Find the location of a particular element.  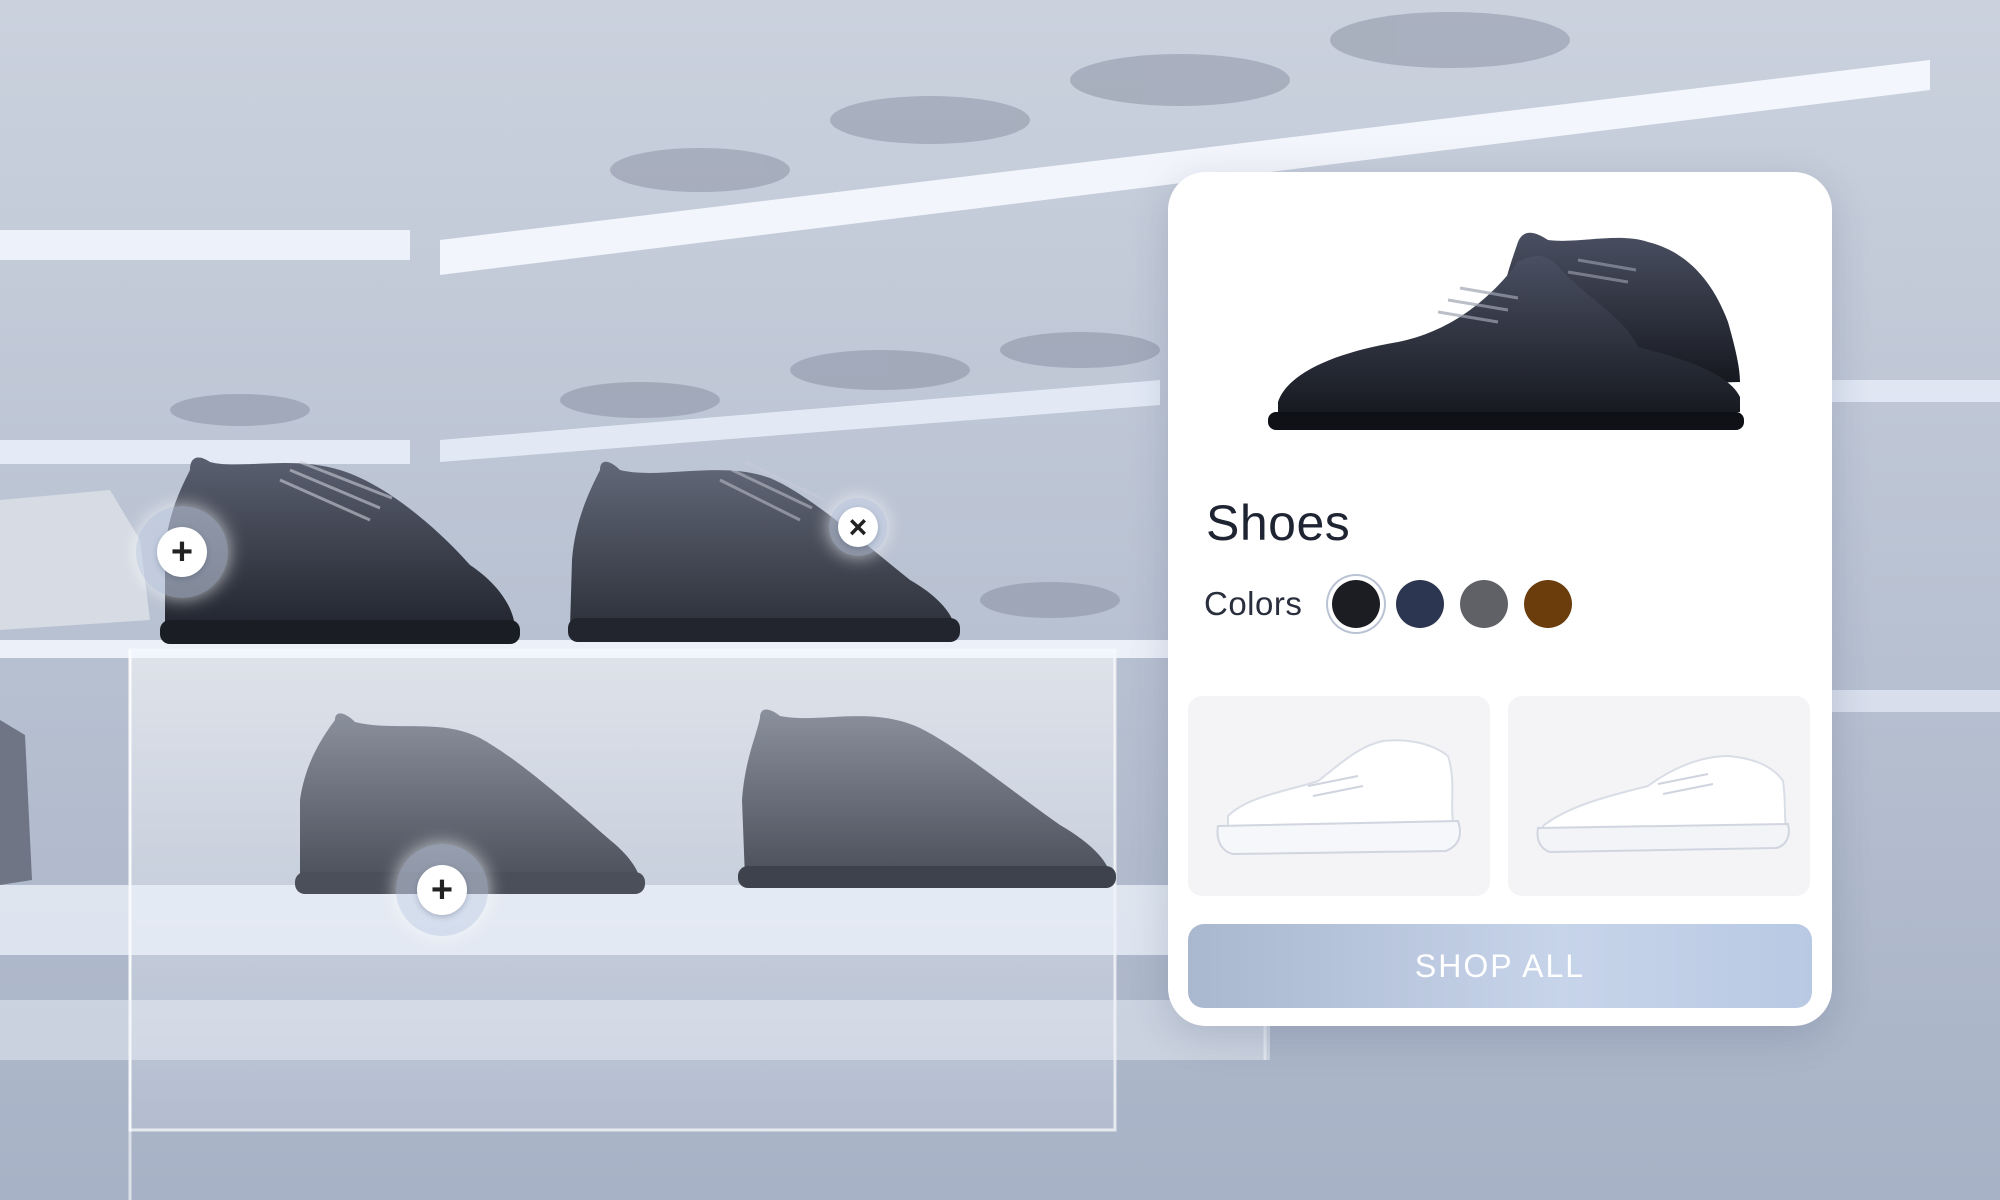

add-hotspot-bottom: + is located at coordinates (442, 890).